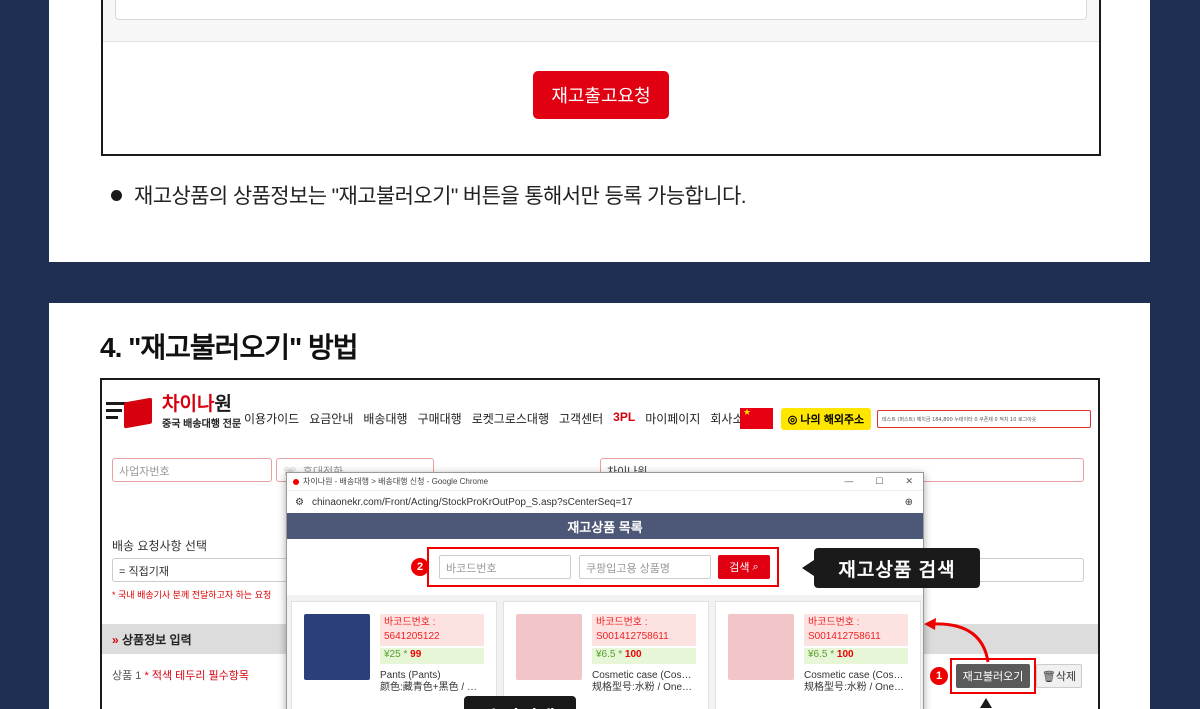 Image resolution: width=1200 pixels, height=709 pixels. Describe the element at coordinates (299, 502) in the screenshot. I see `site-settings-icon: ⚙` at that location.